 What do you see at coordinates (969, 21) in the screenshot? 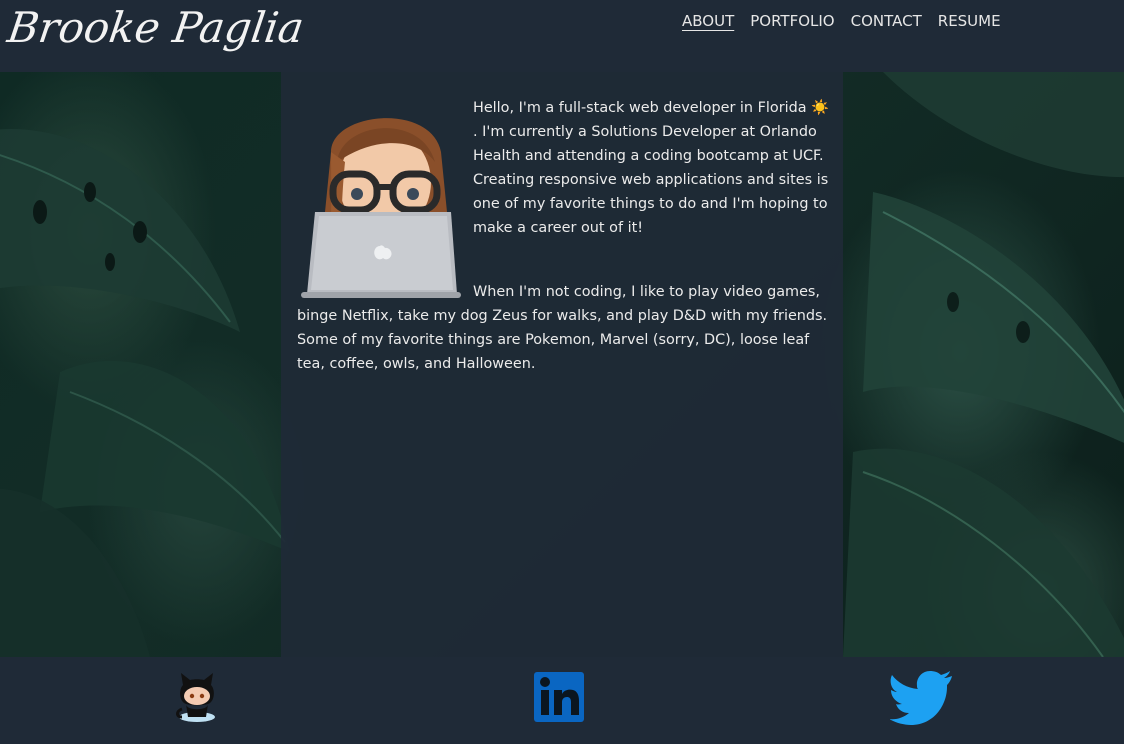
I see `nav-resume: RESUME` at bounding box center [969, 21].